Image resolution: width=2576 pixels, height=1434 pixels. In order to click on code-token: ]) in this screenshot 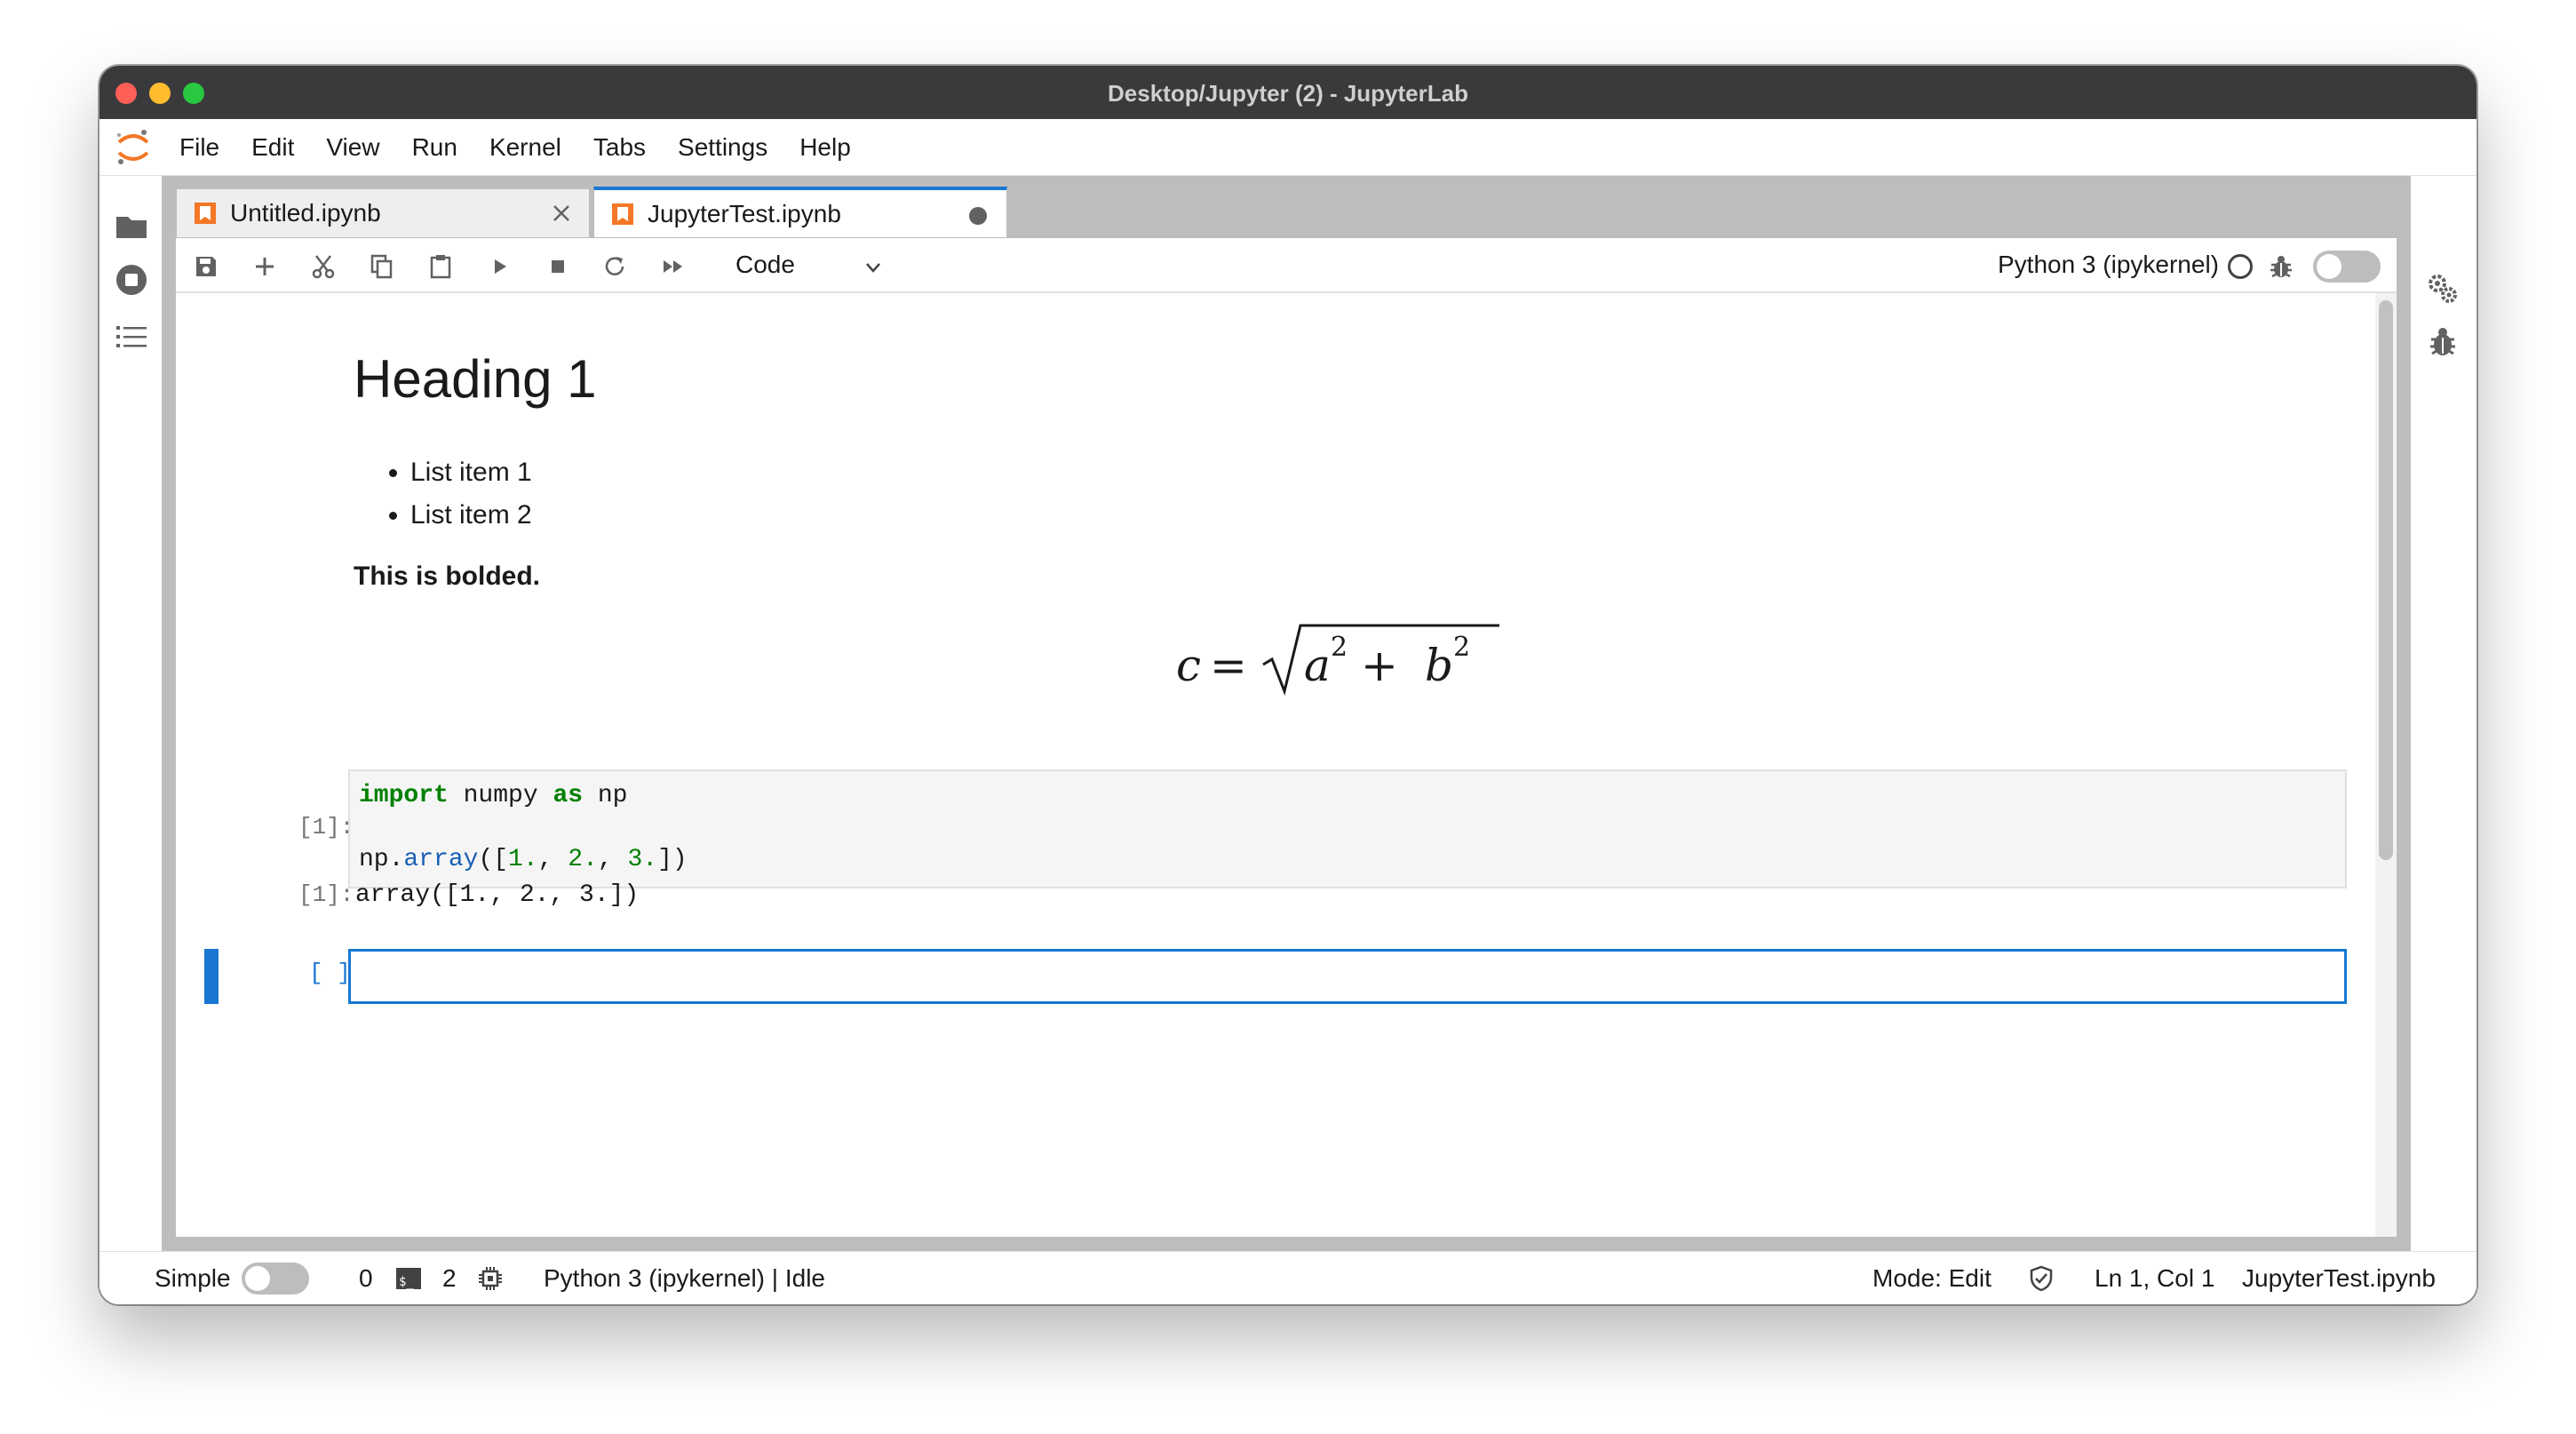, I will do `click(672, 859)`.